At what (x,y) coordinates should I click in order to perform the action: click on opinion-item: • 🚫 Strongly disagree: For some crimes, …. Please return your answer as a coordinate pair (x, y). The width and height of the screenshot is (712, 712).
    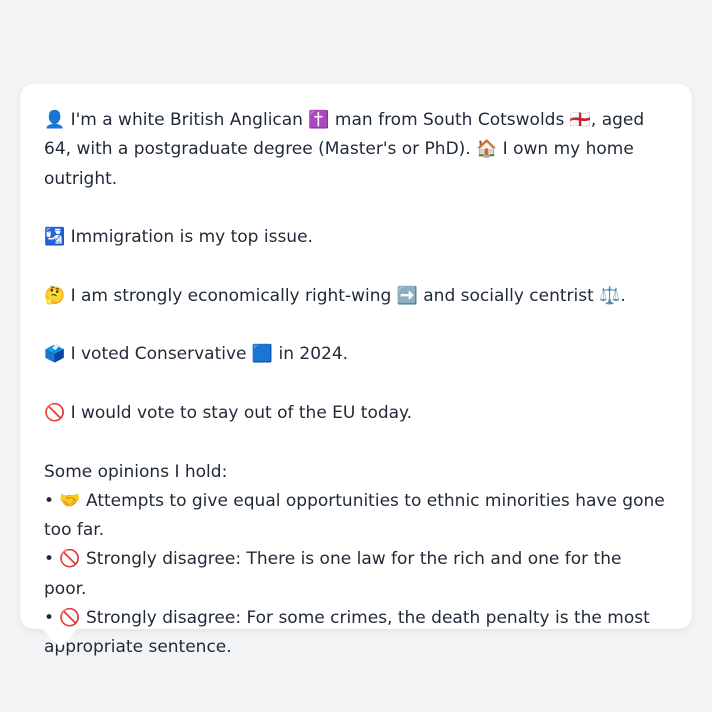
    Looking at the image, I should click on (347, 633).